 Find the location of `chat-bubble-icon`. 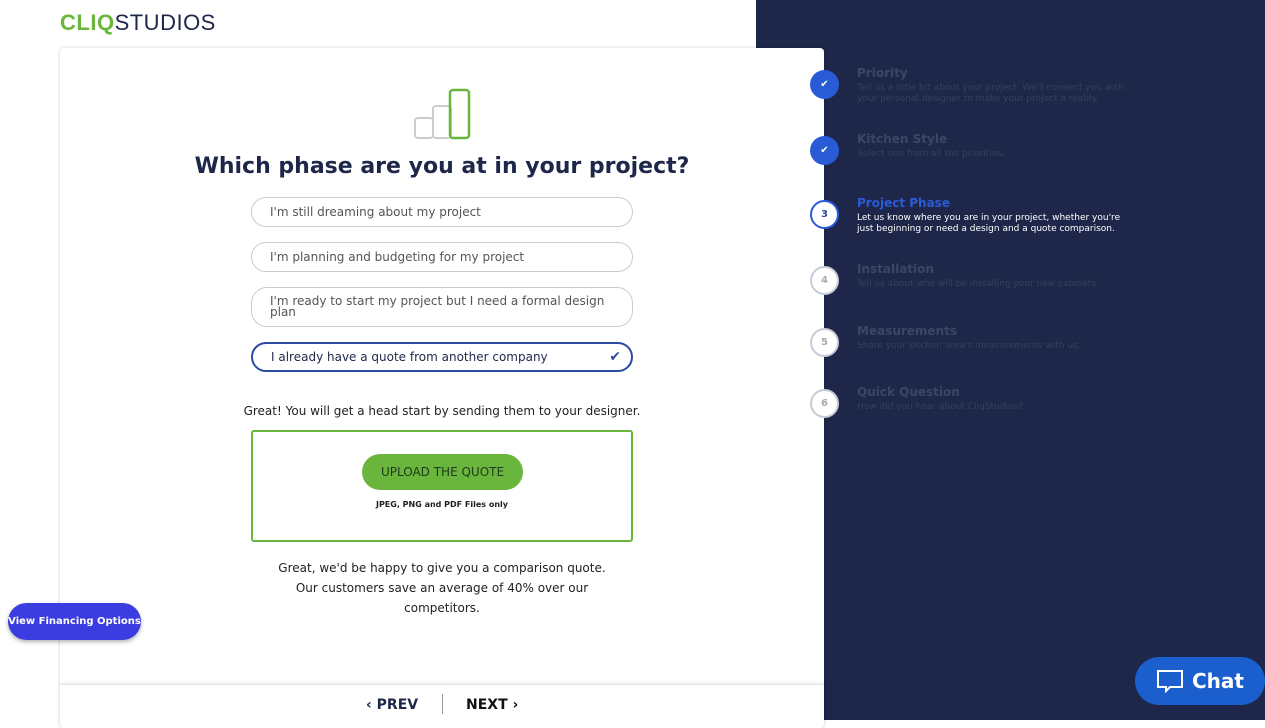

chat-bubble-icon is located at coordinates (1170, 681).